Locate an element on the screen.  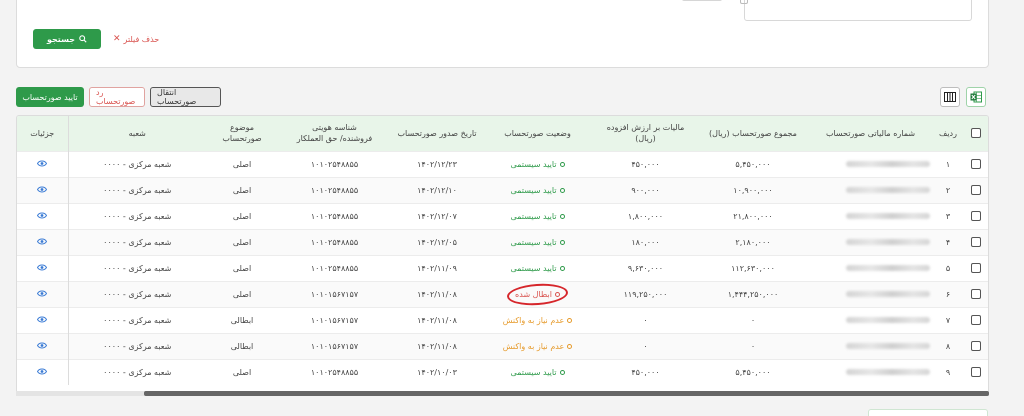
select-all-header is located at coordinates (975, 133).